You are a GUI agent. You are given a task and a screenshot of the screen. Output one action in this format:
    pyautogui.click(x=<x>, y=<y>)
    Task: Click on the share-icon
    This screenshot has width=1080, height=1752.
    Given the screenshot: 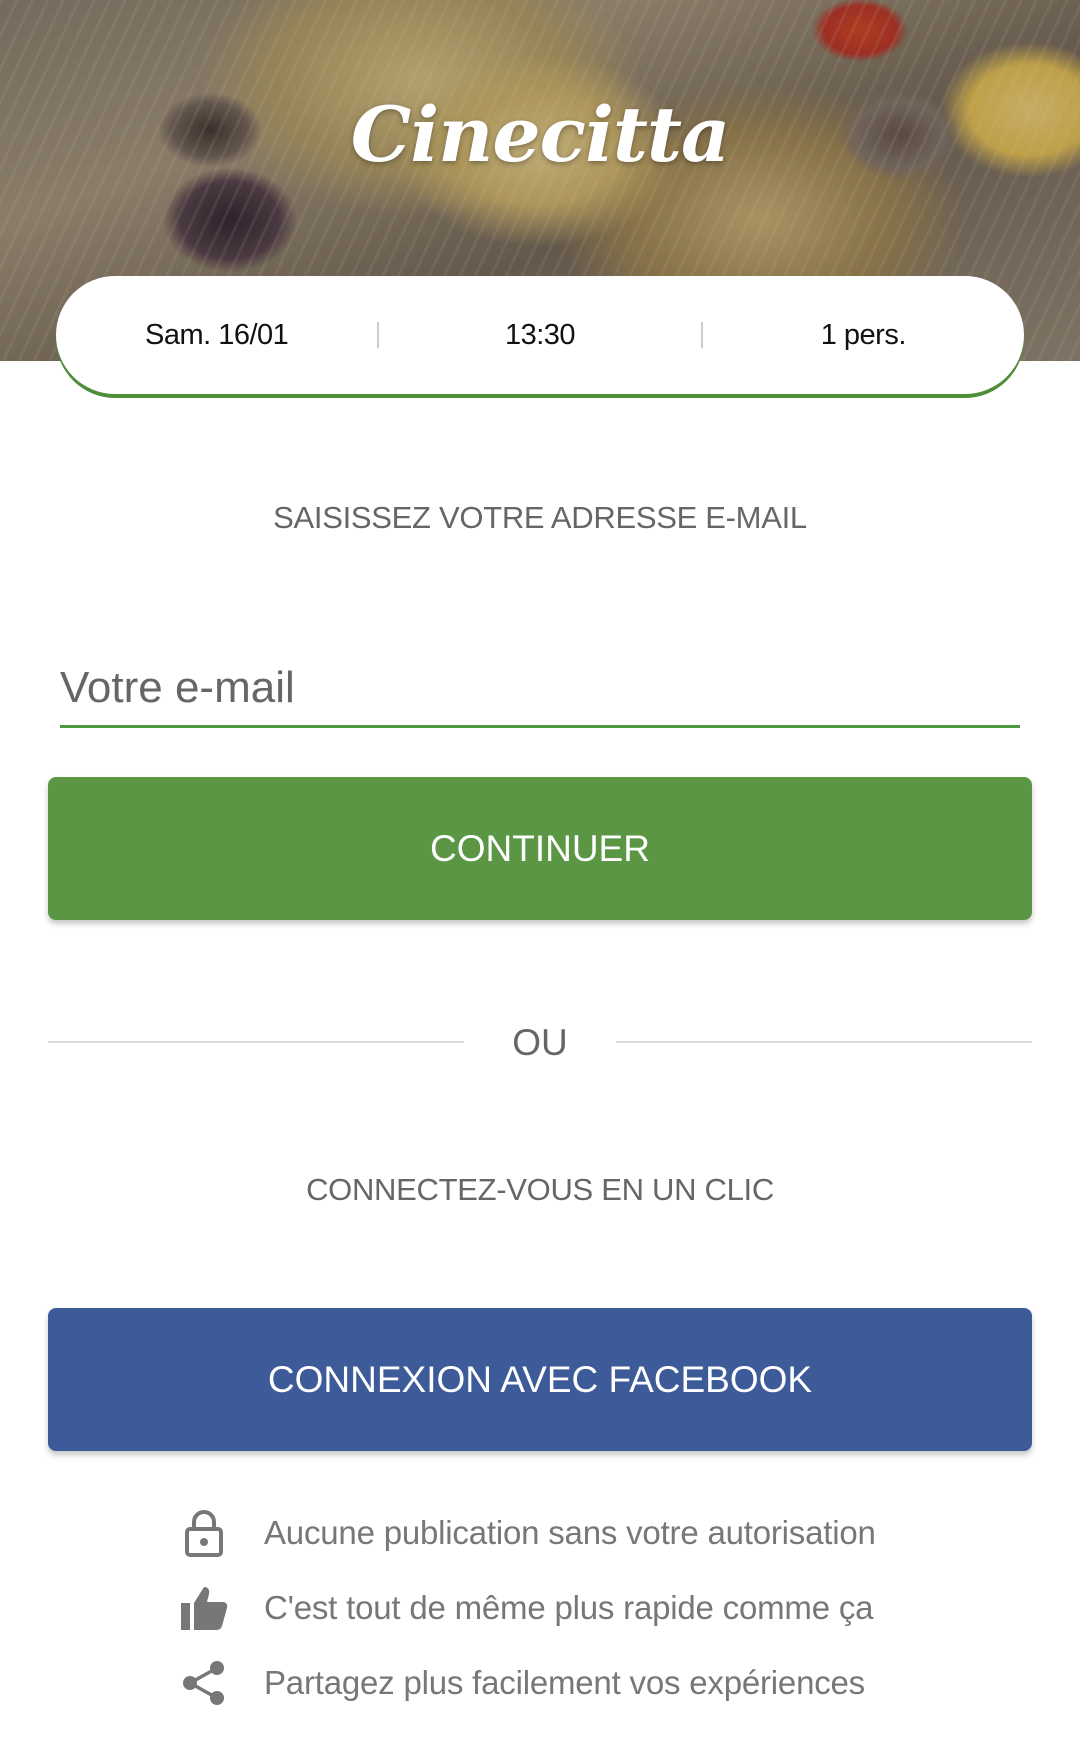 What is the action you would take?
    pyautogui.click(x=204, y=1683)
    